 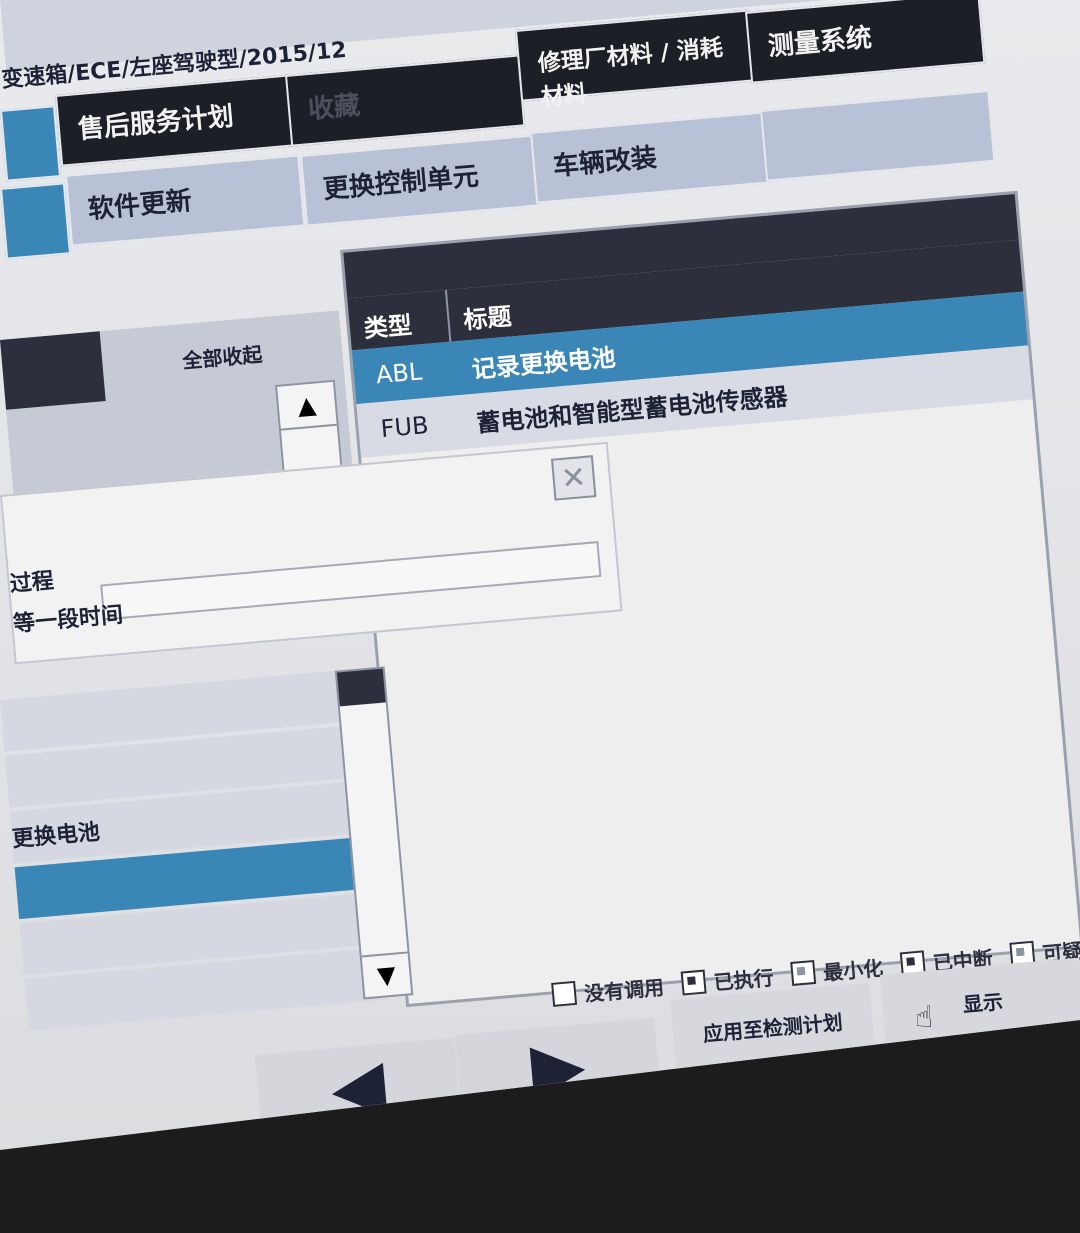 I want to click on previous-button: ◀, so click(x=358, y=1086).